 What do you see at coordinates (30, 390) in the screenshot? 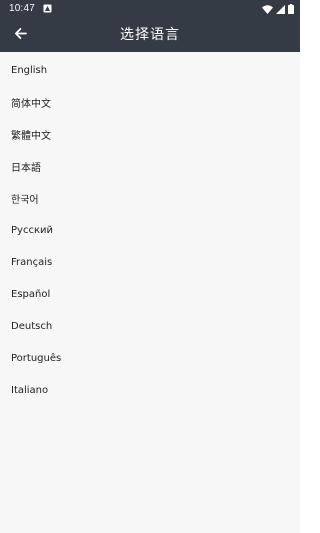
I see `language-label: Italiano` at bounding box center [30, 390].